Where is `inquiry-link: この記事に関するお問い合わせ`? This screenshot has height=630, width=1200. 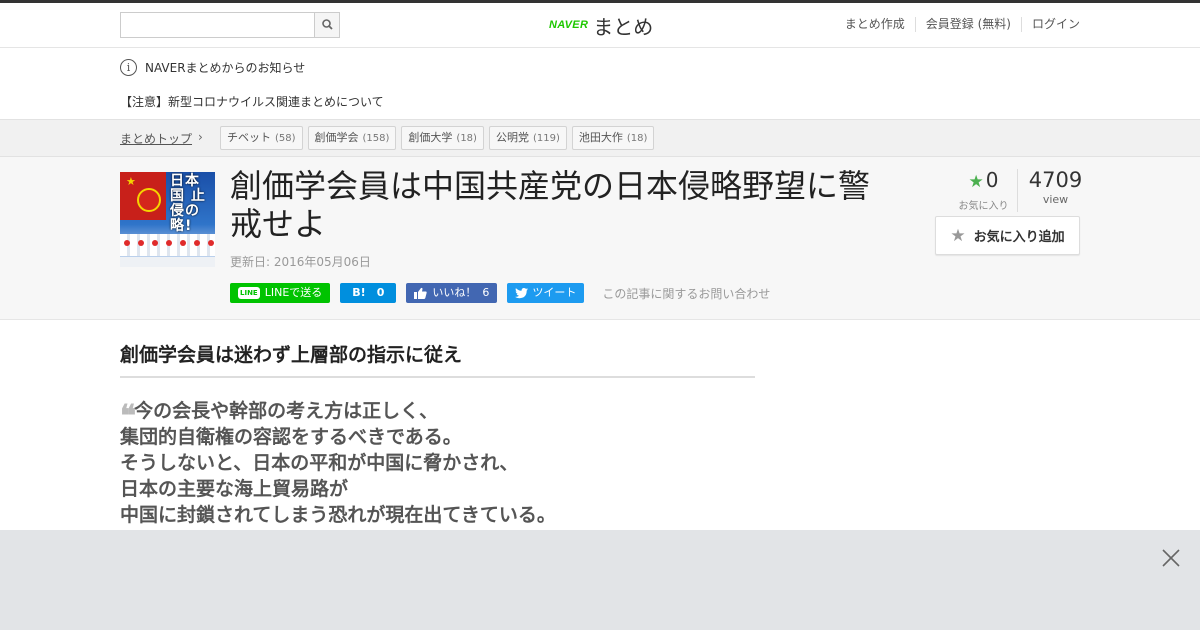 inquiry-link: この記事に関するお問い合わせ is located at coordinates (686, 293).